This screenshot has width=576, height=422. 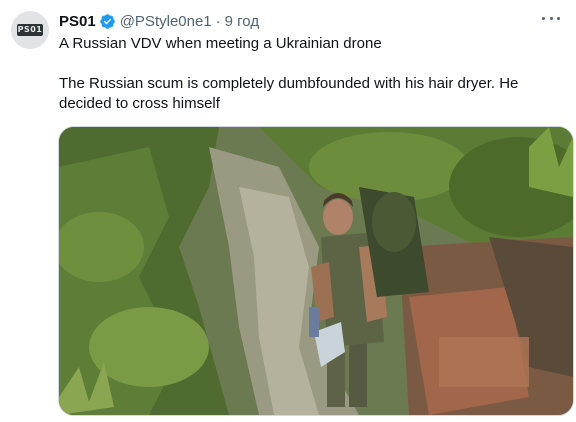 I want to click on verified-badge-icon, so click(x=107, y=21).